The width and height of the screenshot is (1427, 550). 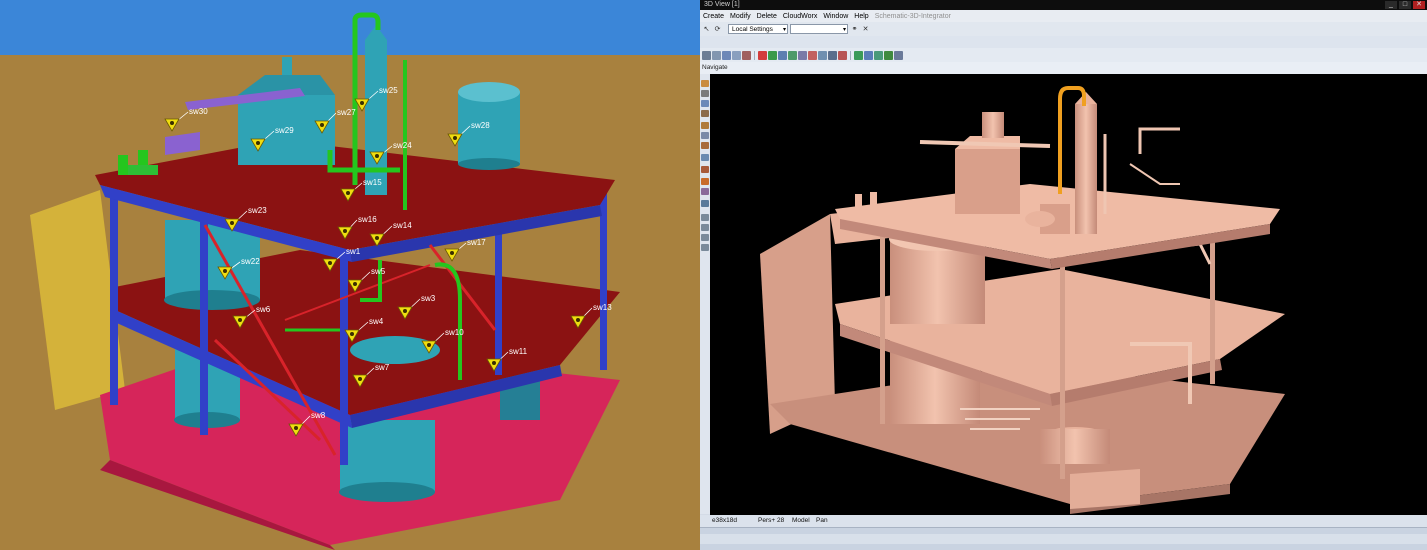 What do you see at coordinates (782, 55) in the screenshot?
I see `cube-icon` at bounding box center [782, 55].